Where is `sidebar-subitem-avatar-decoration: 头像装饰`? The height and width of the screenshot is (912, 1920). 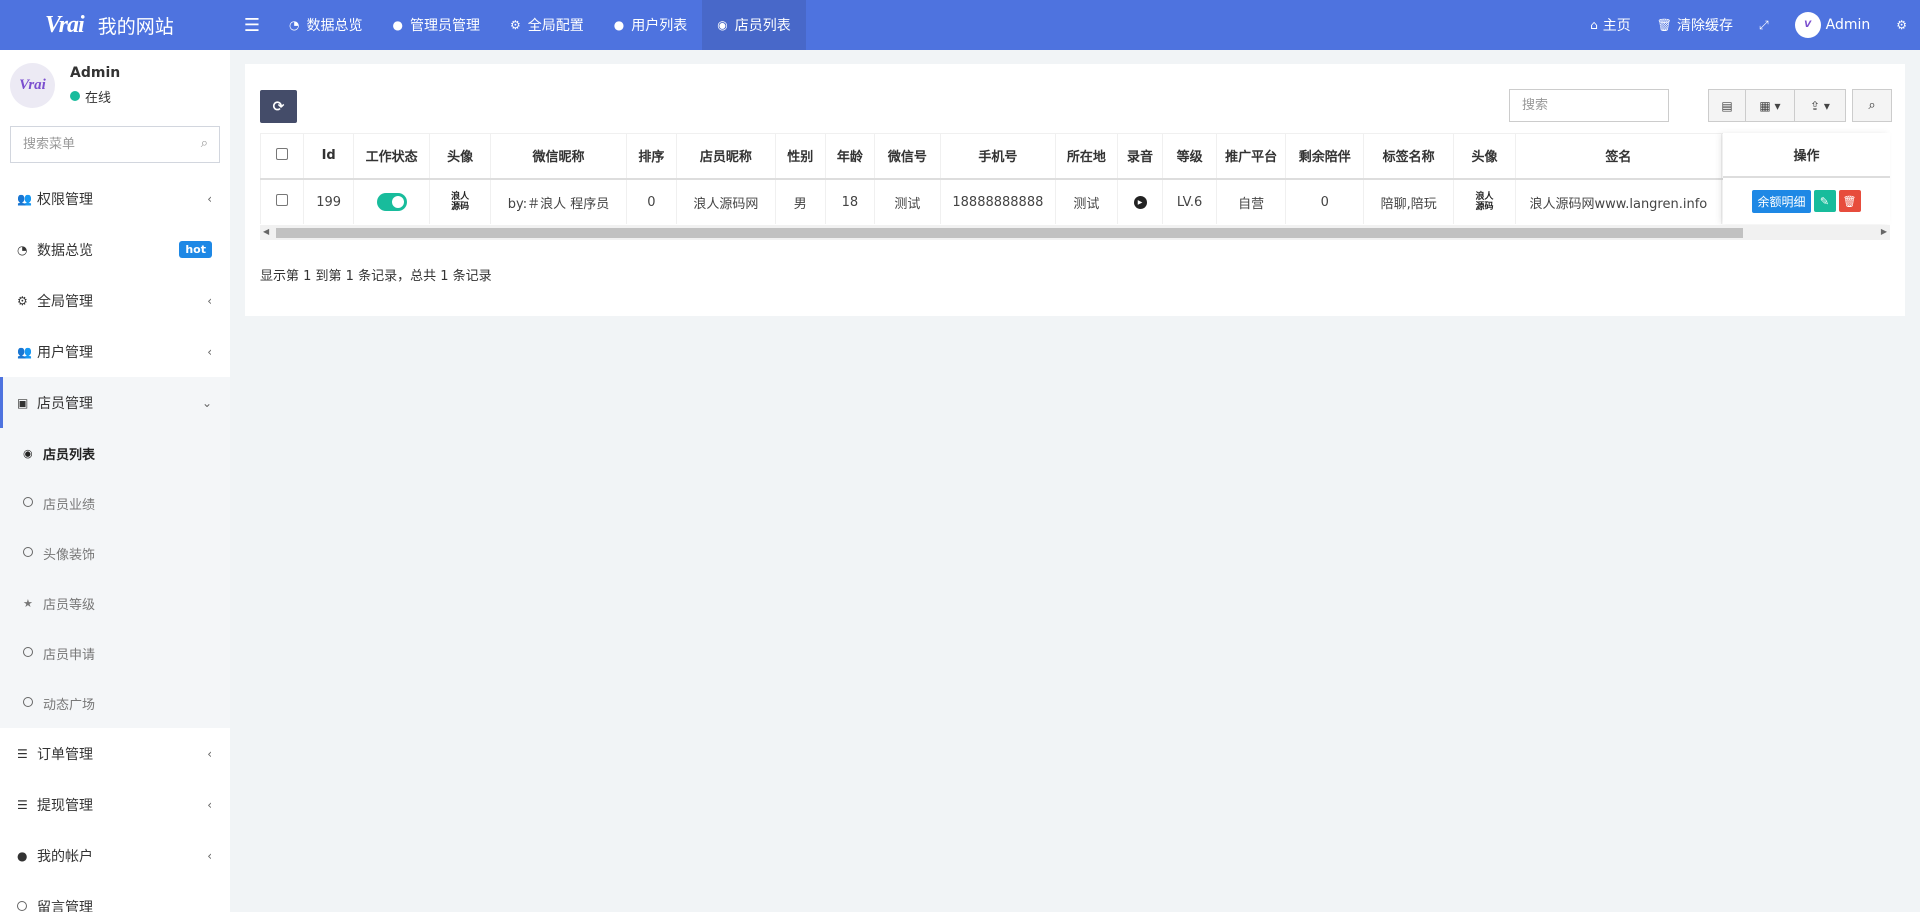
sidebar-subitem-avatar-decoration: 头像装饰 is located at coordinates (115, 553).